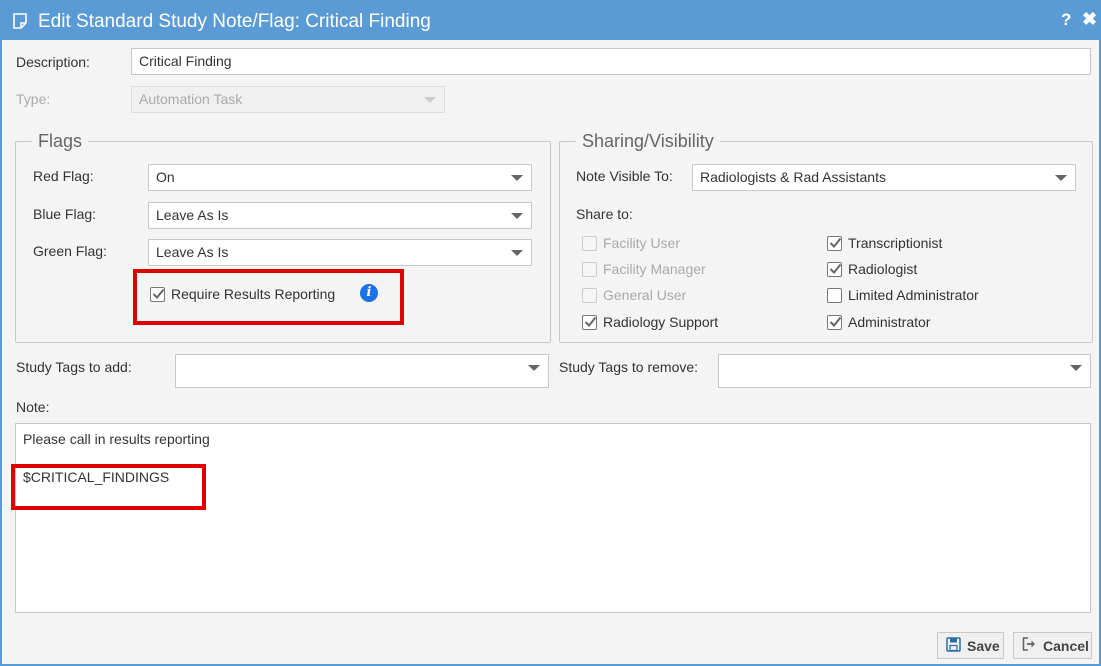 This screenshot has height=666, width=1101. What do you see at coordinates (1029, 645) in the screenshot?
I see `sign-out-icon` at bounding box center [1029, 645].